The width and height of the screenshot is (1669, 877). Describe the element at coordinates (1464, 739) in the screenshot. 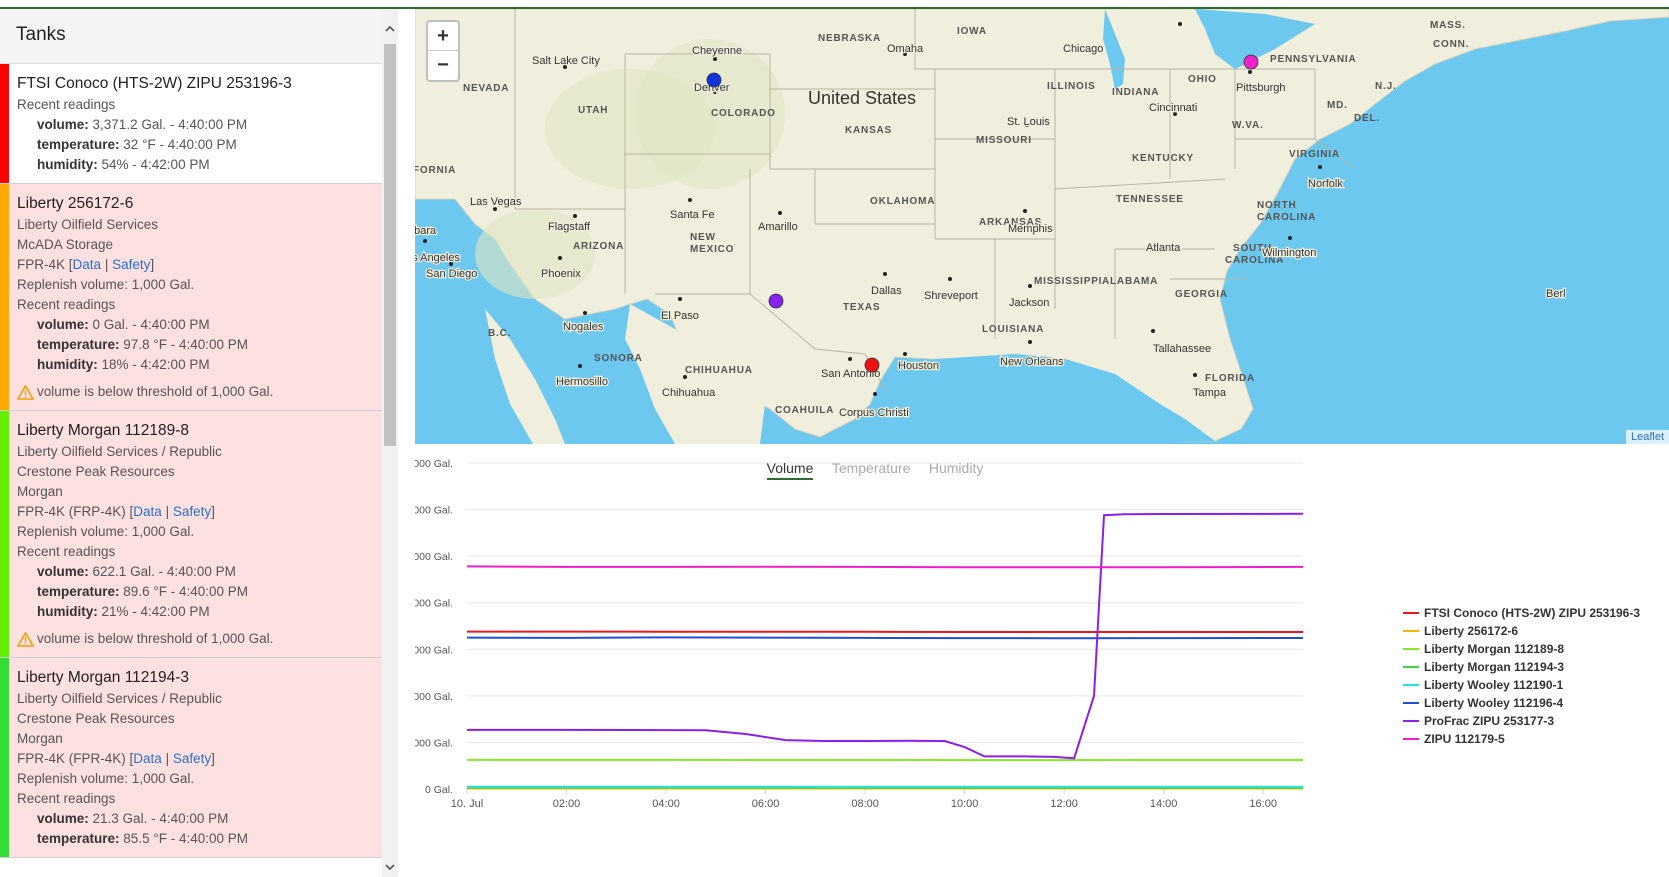

I see `legend-label: ZIPU 112179-5` at that location.